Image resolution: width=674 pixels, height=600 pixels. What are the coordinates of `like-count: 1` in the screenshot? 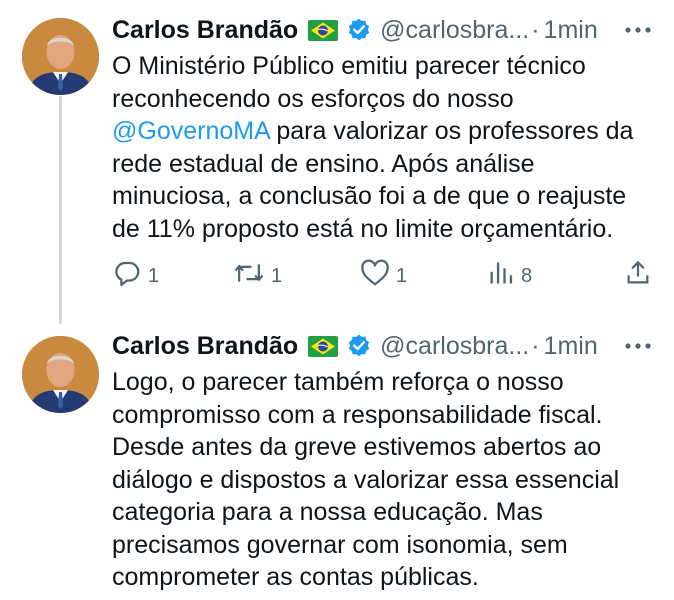 It's located at (402, 275).